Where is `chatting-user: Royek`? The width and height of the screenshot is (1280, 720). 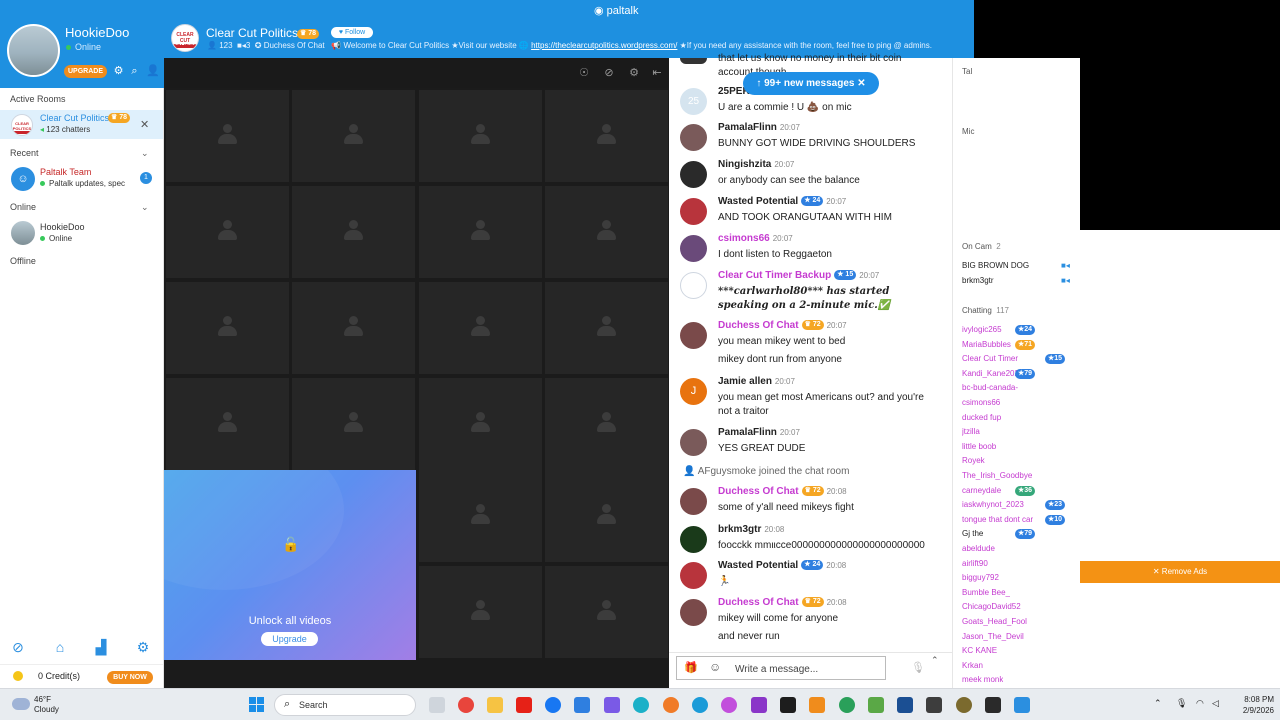
chatting-user: Royek is located at coordinates (973, 460).